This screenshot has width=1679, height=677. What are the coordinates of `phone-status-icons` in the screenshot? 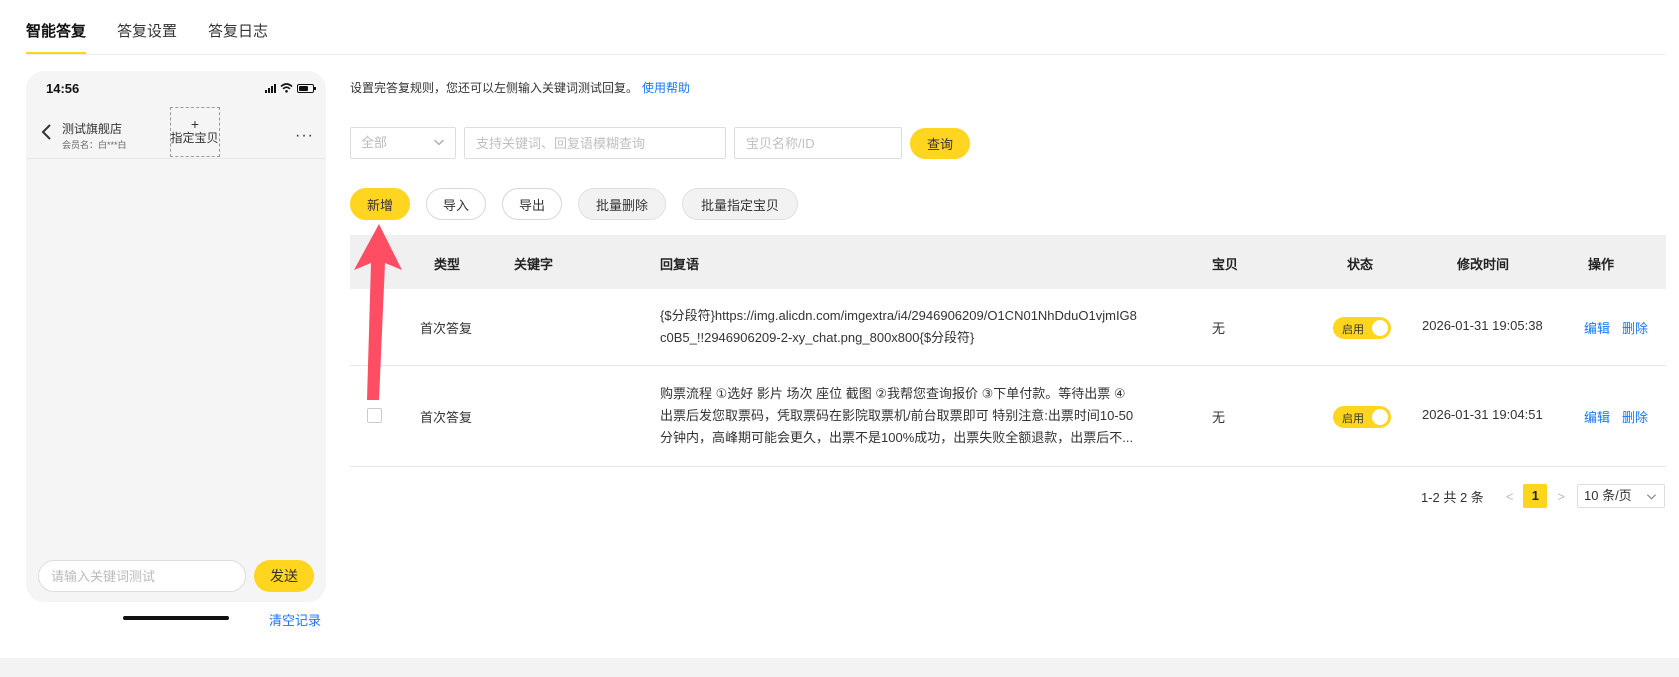 It's located at (290, 88).